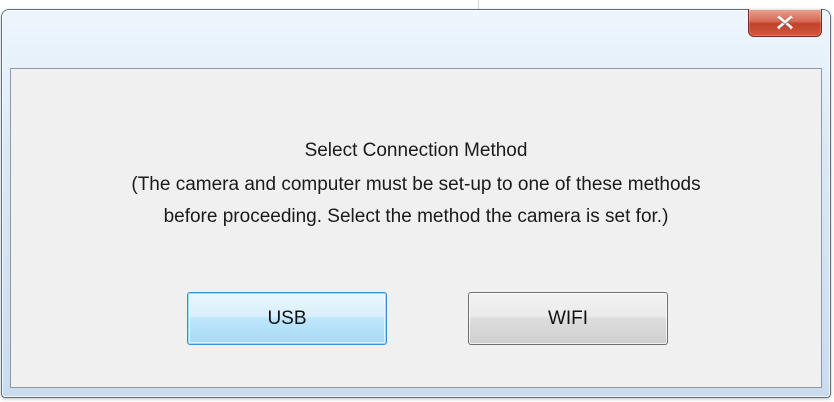 This screenshot has height=402, width=834. What do you see at coordinates (287, 318) in the screenshot?
I see `usb-button: USB` at bounding box center [287, 318].